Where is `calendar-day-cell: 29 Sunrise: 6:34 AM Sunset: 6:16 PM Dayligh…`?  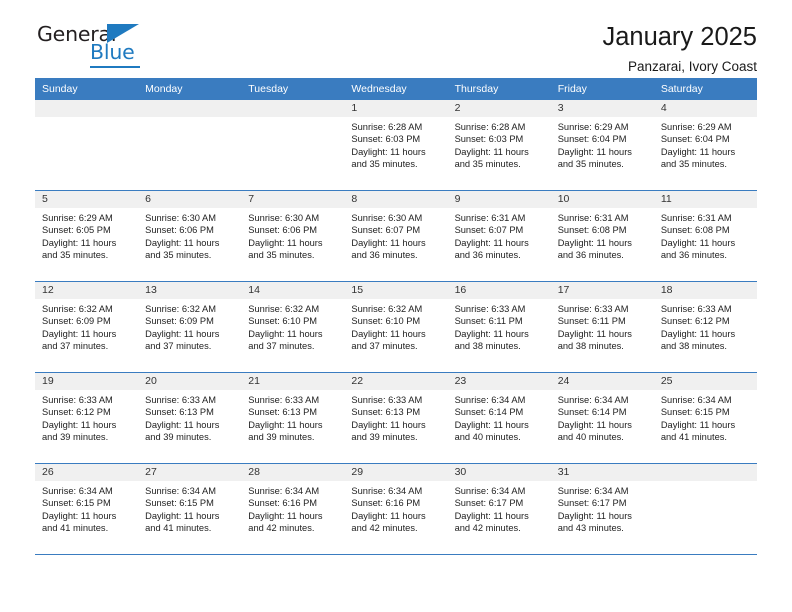
calendar-day-cell: 29 Sunrise: 6:34 AM Sunset: 6:16 PM Dayligh… is located at coordinates (396, 509).